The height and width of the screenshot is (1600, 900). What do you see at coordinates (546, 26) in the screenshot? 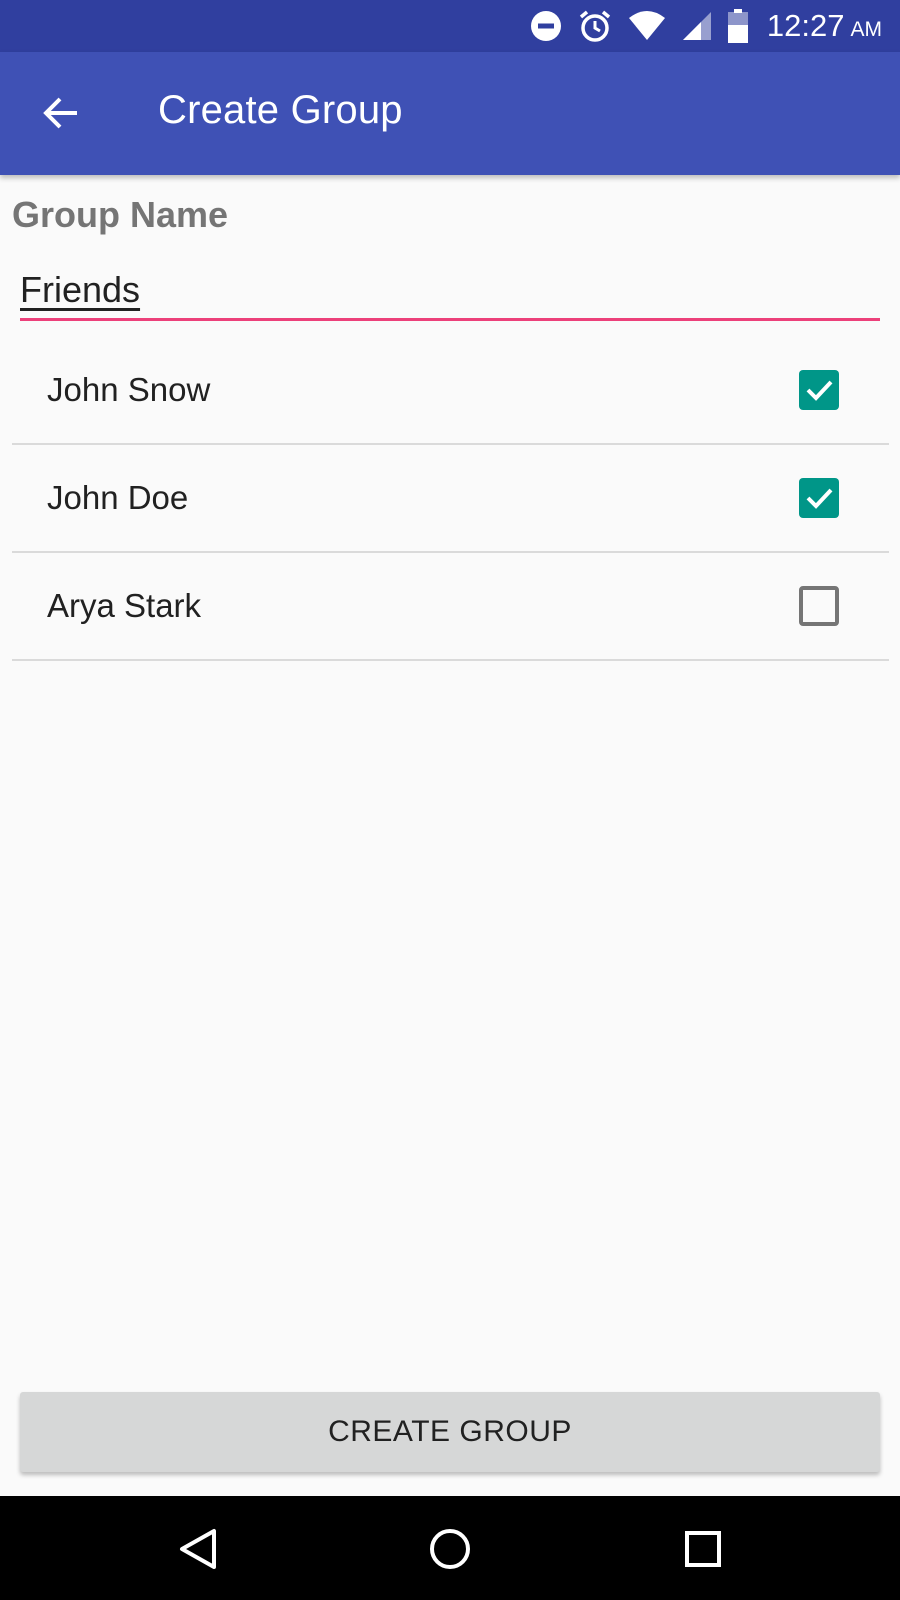
I see `do-not-disturb-icon` at bounding box center [546, 26].